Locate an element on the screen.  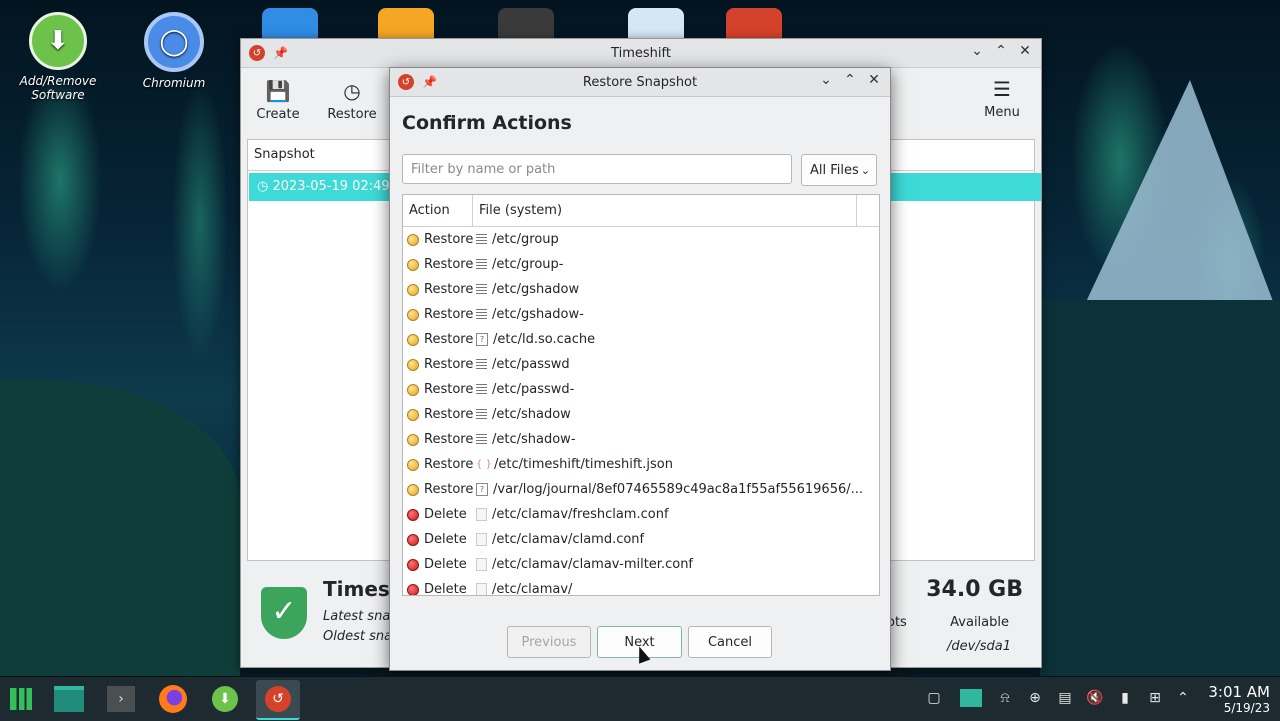
row-path: /etc/passwd is located at coordinates (531, 364).